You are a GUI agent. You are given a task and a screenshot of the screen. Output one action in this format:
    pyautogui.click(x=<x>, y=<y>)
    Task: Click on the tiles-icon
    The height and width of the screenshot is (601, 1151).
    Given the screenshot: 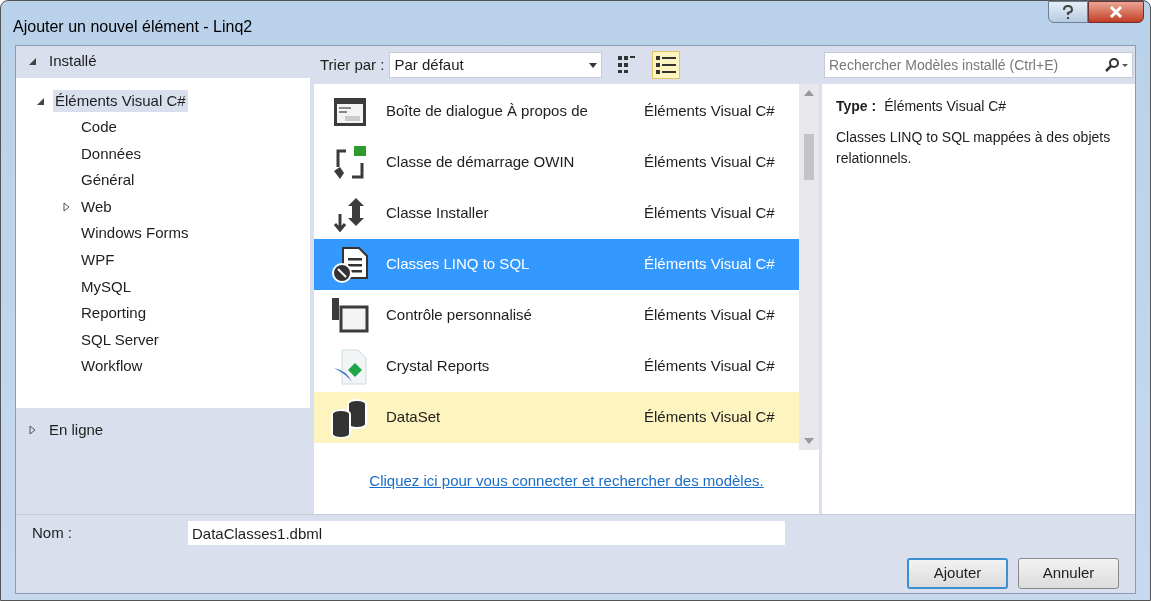 What is the action you would take?
    pyautogui.click(x=627, y=65)
    